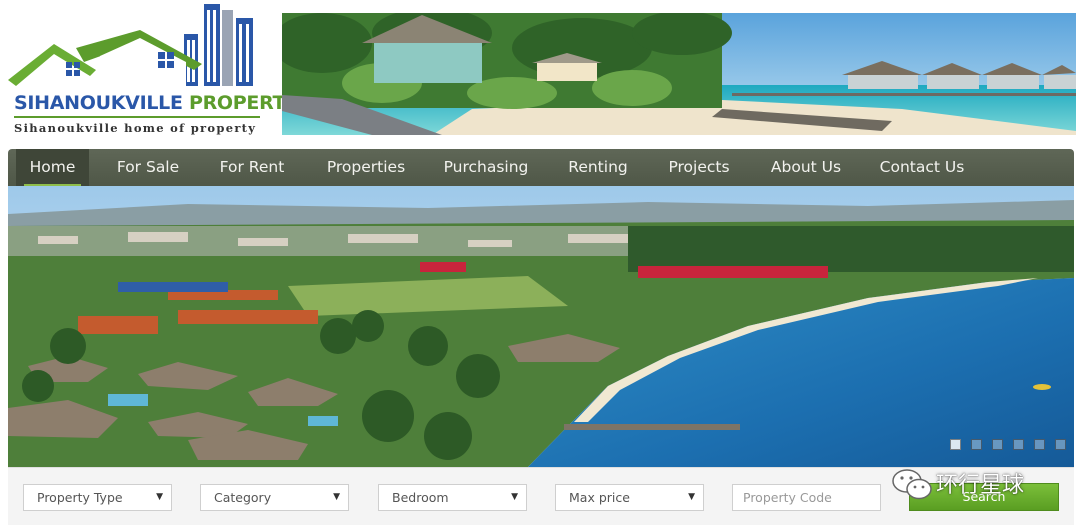 The image size is (1080, 532). I want to click on watermark-text: 环行星球, so click(980, 485).